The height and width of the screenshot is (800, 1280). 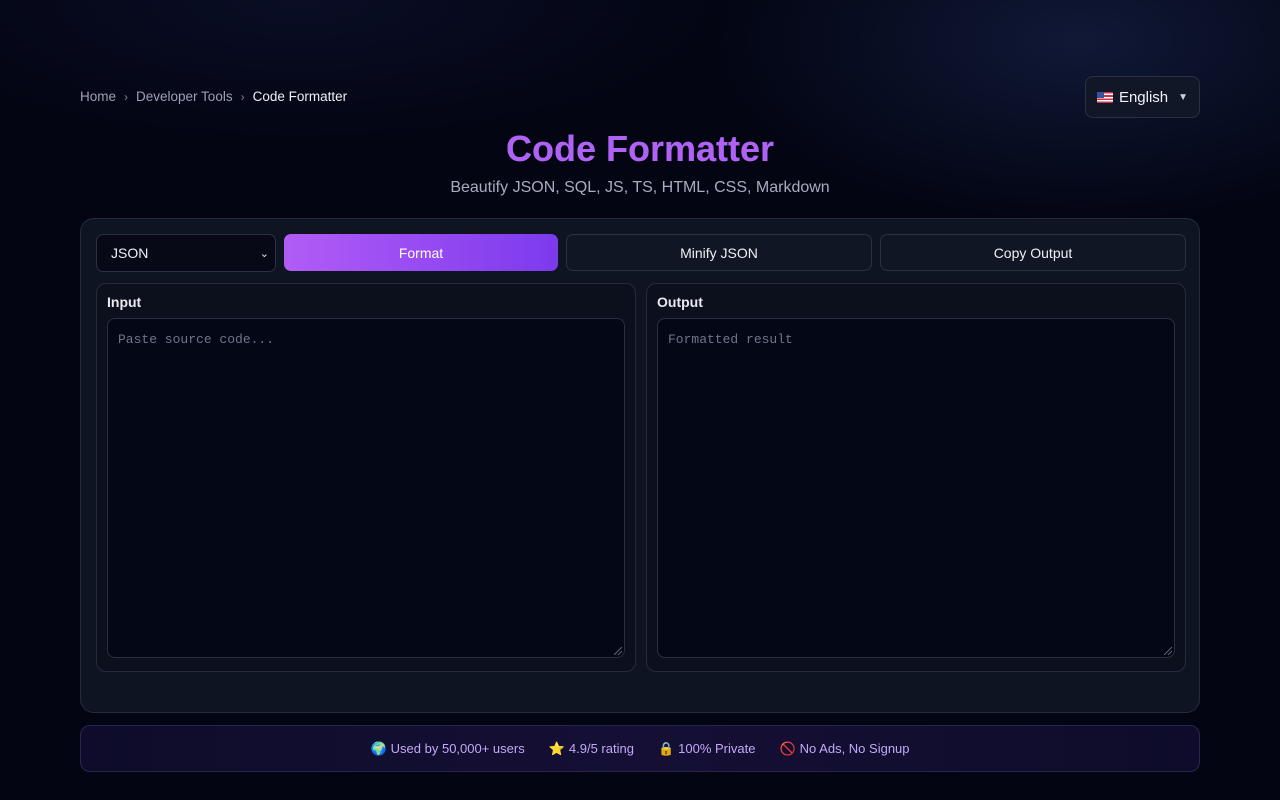 What do you see at coordinates (264, 253) in the screenshot?
I see `chevron-down-icon: ⌄` at bounding box center [264, 253].